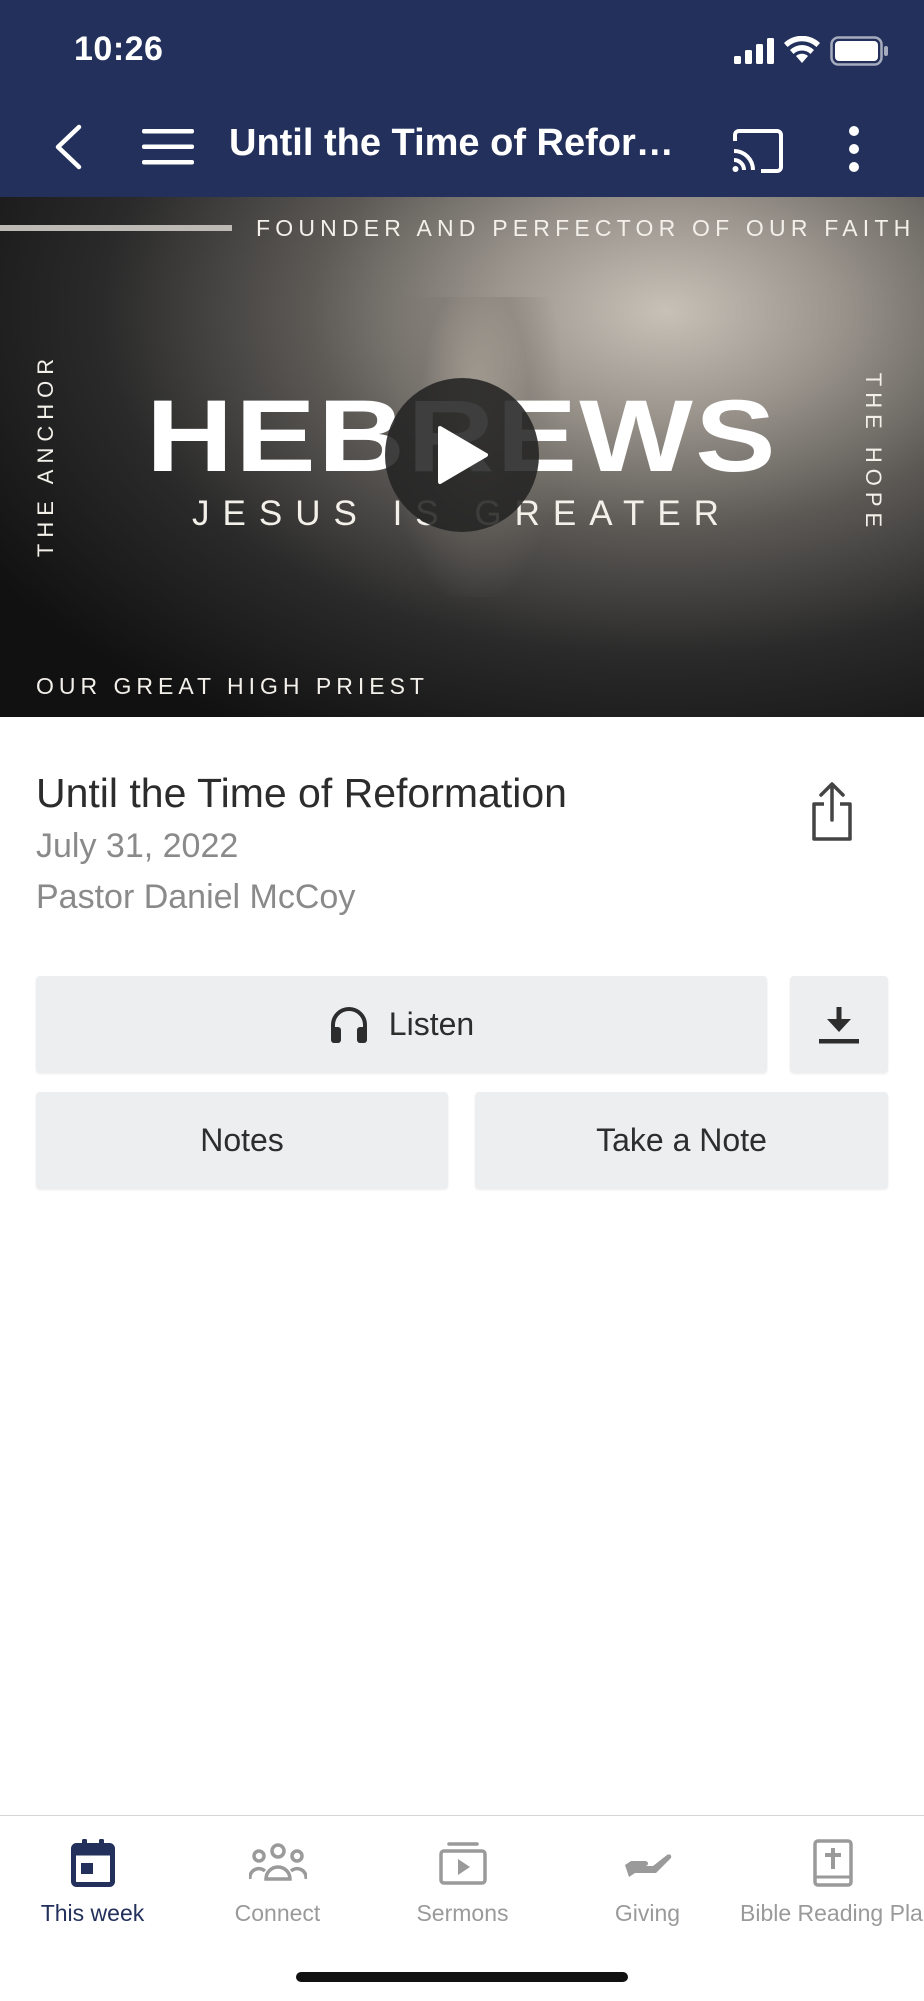 The width and height of the screenshot is (924, 2001). I want to click on cast-button, so click(758, 151).